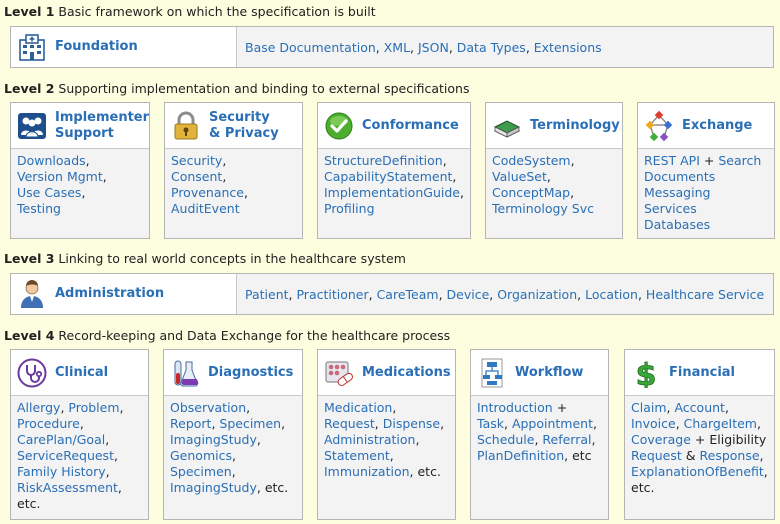 Image resolution: width=780 pixels, height=524 pixels. What do you see at coordinates (705, 294) in the screenshot?
I see `link-healthcare-service: Healthcare Service` at bounding box center [705, 294].